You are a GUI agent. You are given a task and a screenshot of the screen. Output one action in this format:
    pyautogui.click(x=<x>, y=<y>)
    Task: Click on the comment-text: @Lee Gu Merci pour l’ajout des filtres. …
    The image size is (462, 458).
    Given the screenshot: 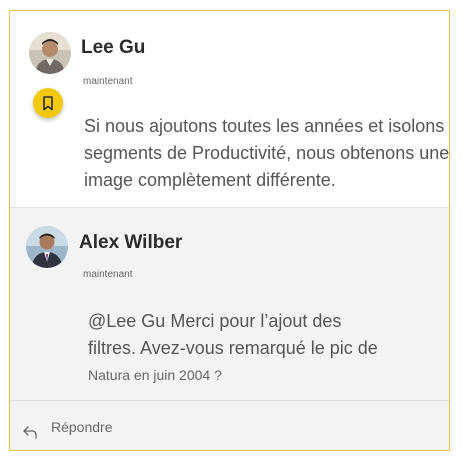 What is the action you would take?
    pyautogui.click(x=233, y=348)
    